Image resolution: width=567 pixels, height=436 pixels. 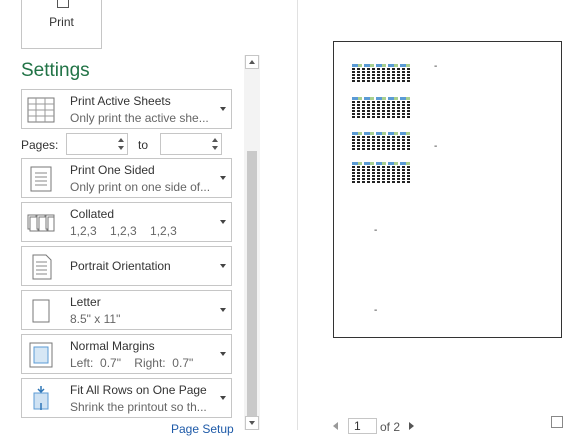 I want to click on collation-dropdown: Collated 1,2,3 1,2,3 1,2,3, so click(x=126, y=222).